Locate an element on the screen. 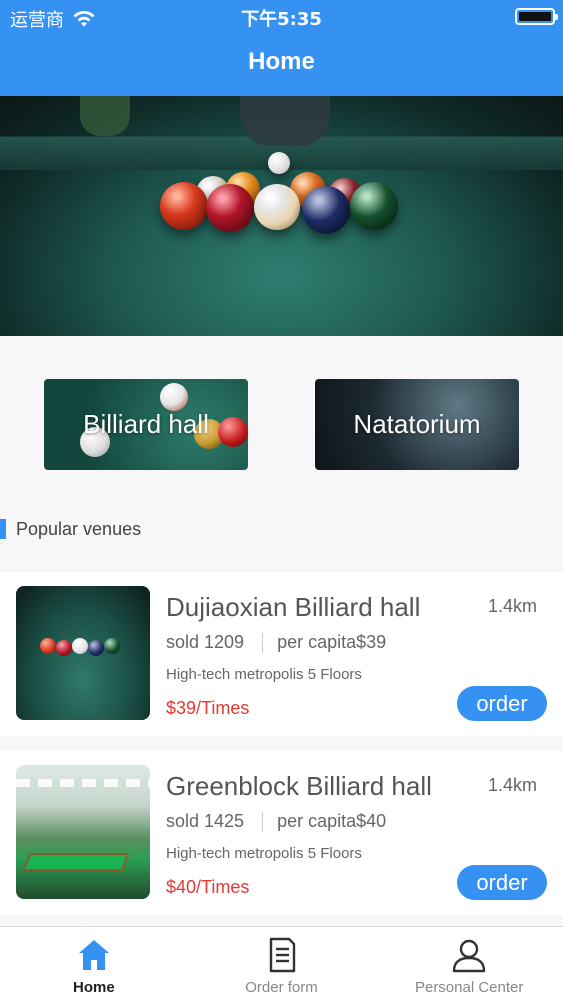  venue-per-capita: per capita$40 is located at coordinates (332, 821).